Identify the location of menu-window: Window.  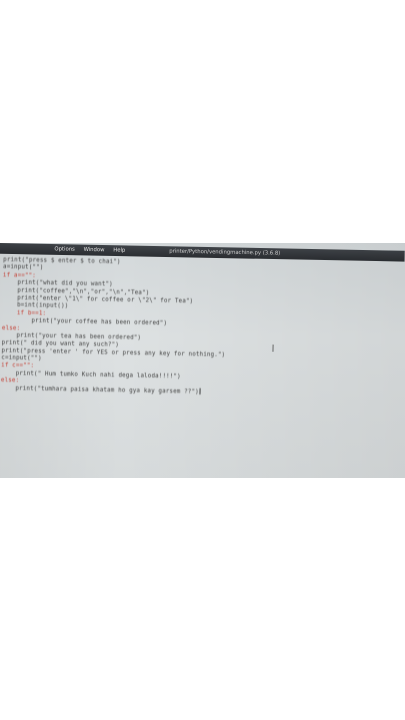
(94, 250).